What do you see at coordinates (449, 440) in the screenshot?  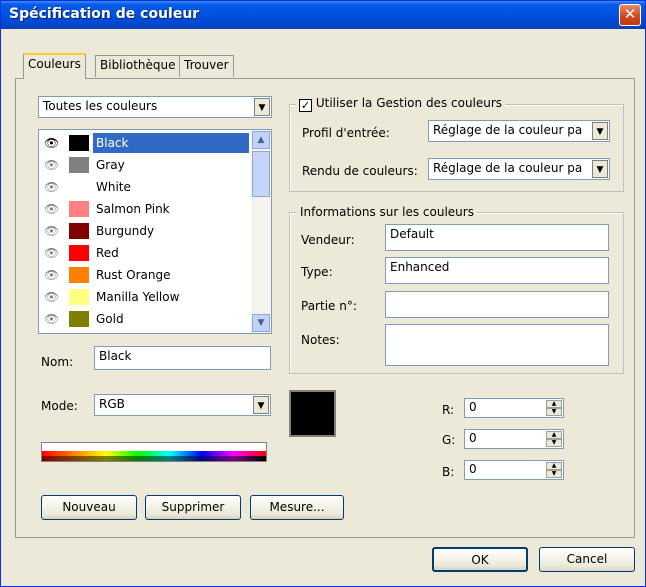 I see `g-label: G:` at bounding box center [449, 440].